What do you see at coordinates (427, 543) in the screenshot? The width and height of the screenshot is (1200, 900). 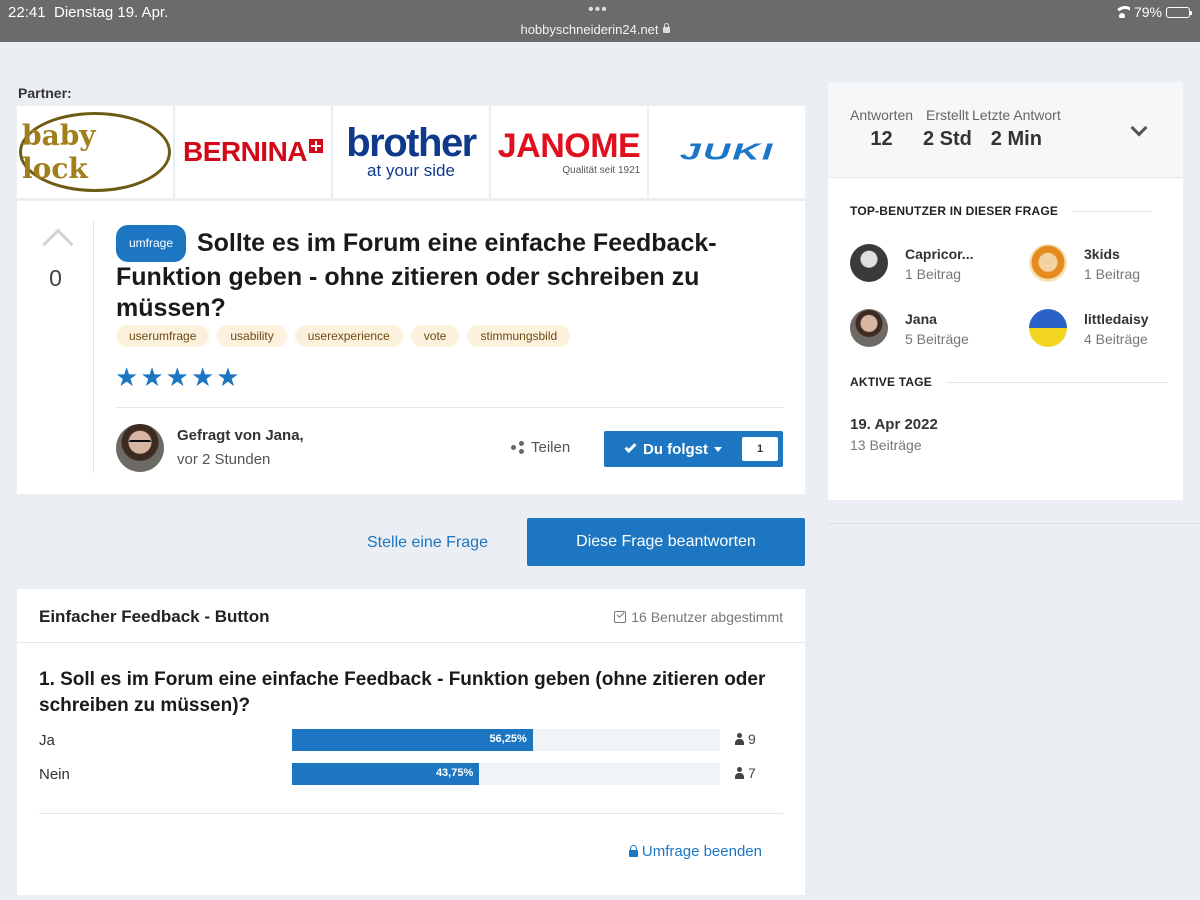 I see `ask-question-link: Stelle eine Frage` at bounding box center [427, 543].